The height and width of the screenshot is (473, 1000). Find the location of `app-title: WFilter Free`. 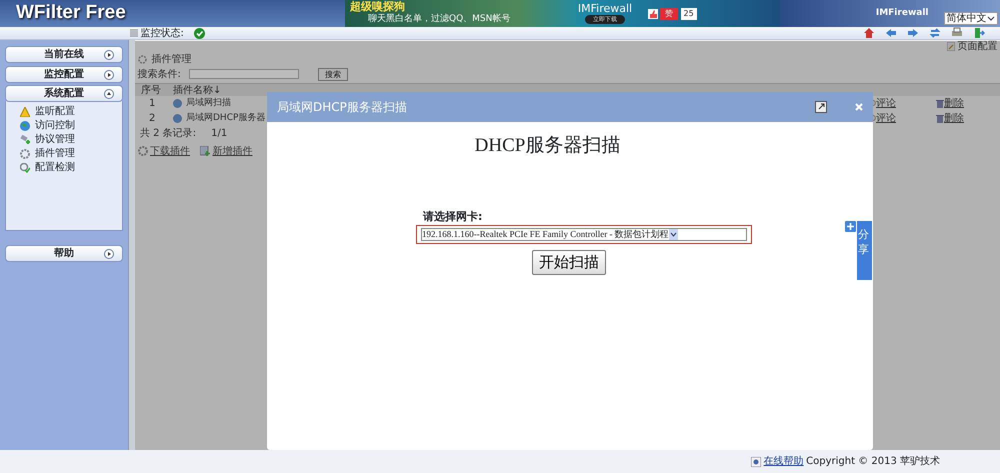

app-title: WFilter Free is located at coordinates (71, 13).